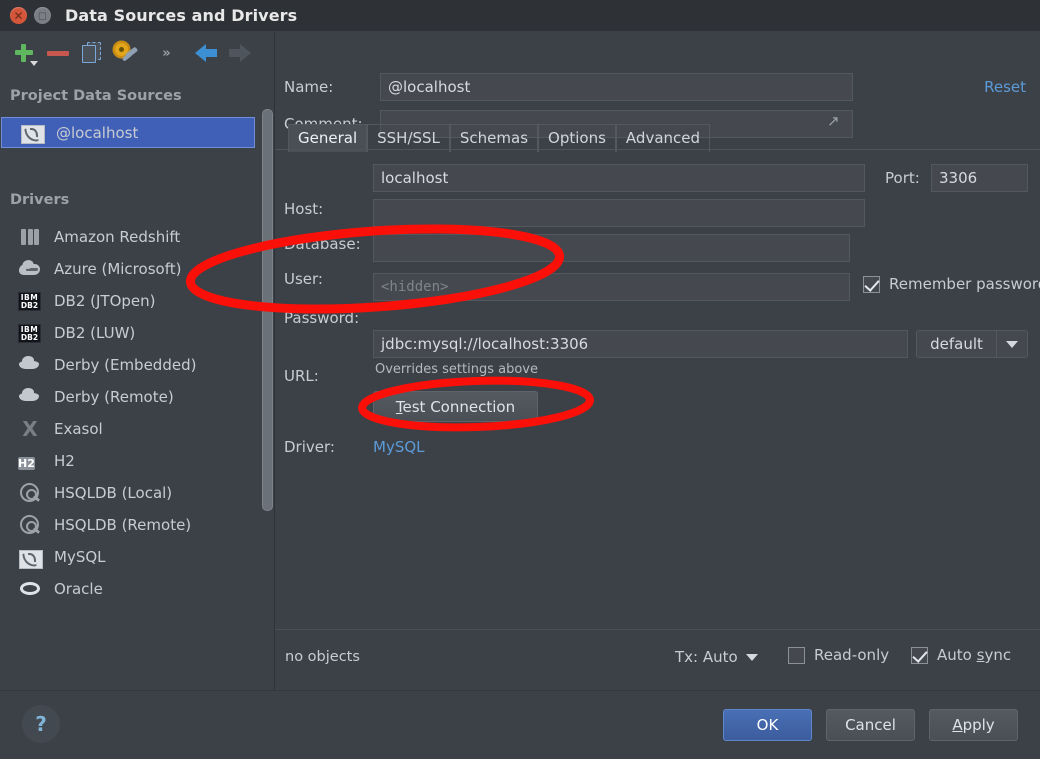 The width and height of the screenshot is (1040, 759). What do you see at coordinates (301, 376) in the screenshot?
I see `url-label: URL:` at bounding box center [301, 376].